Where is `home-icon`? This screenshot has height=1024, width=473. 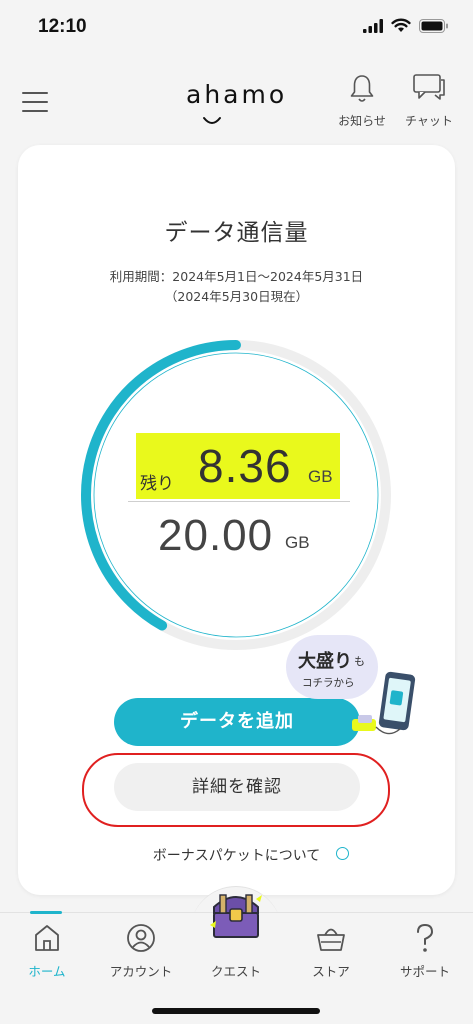
home-icon is located at coordinates (47, 938).